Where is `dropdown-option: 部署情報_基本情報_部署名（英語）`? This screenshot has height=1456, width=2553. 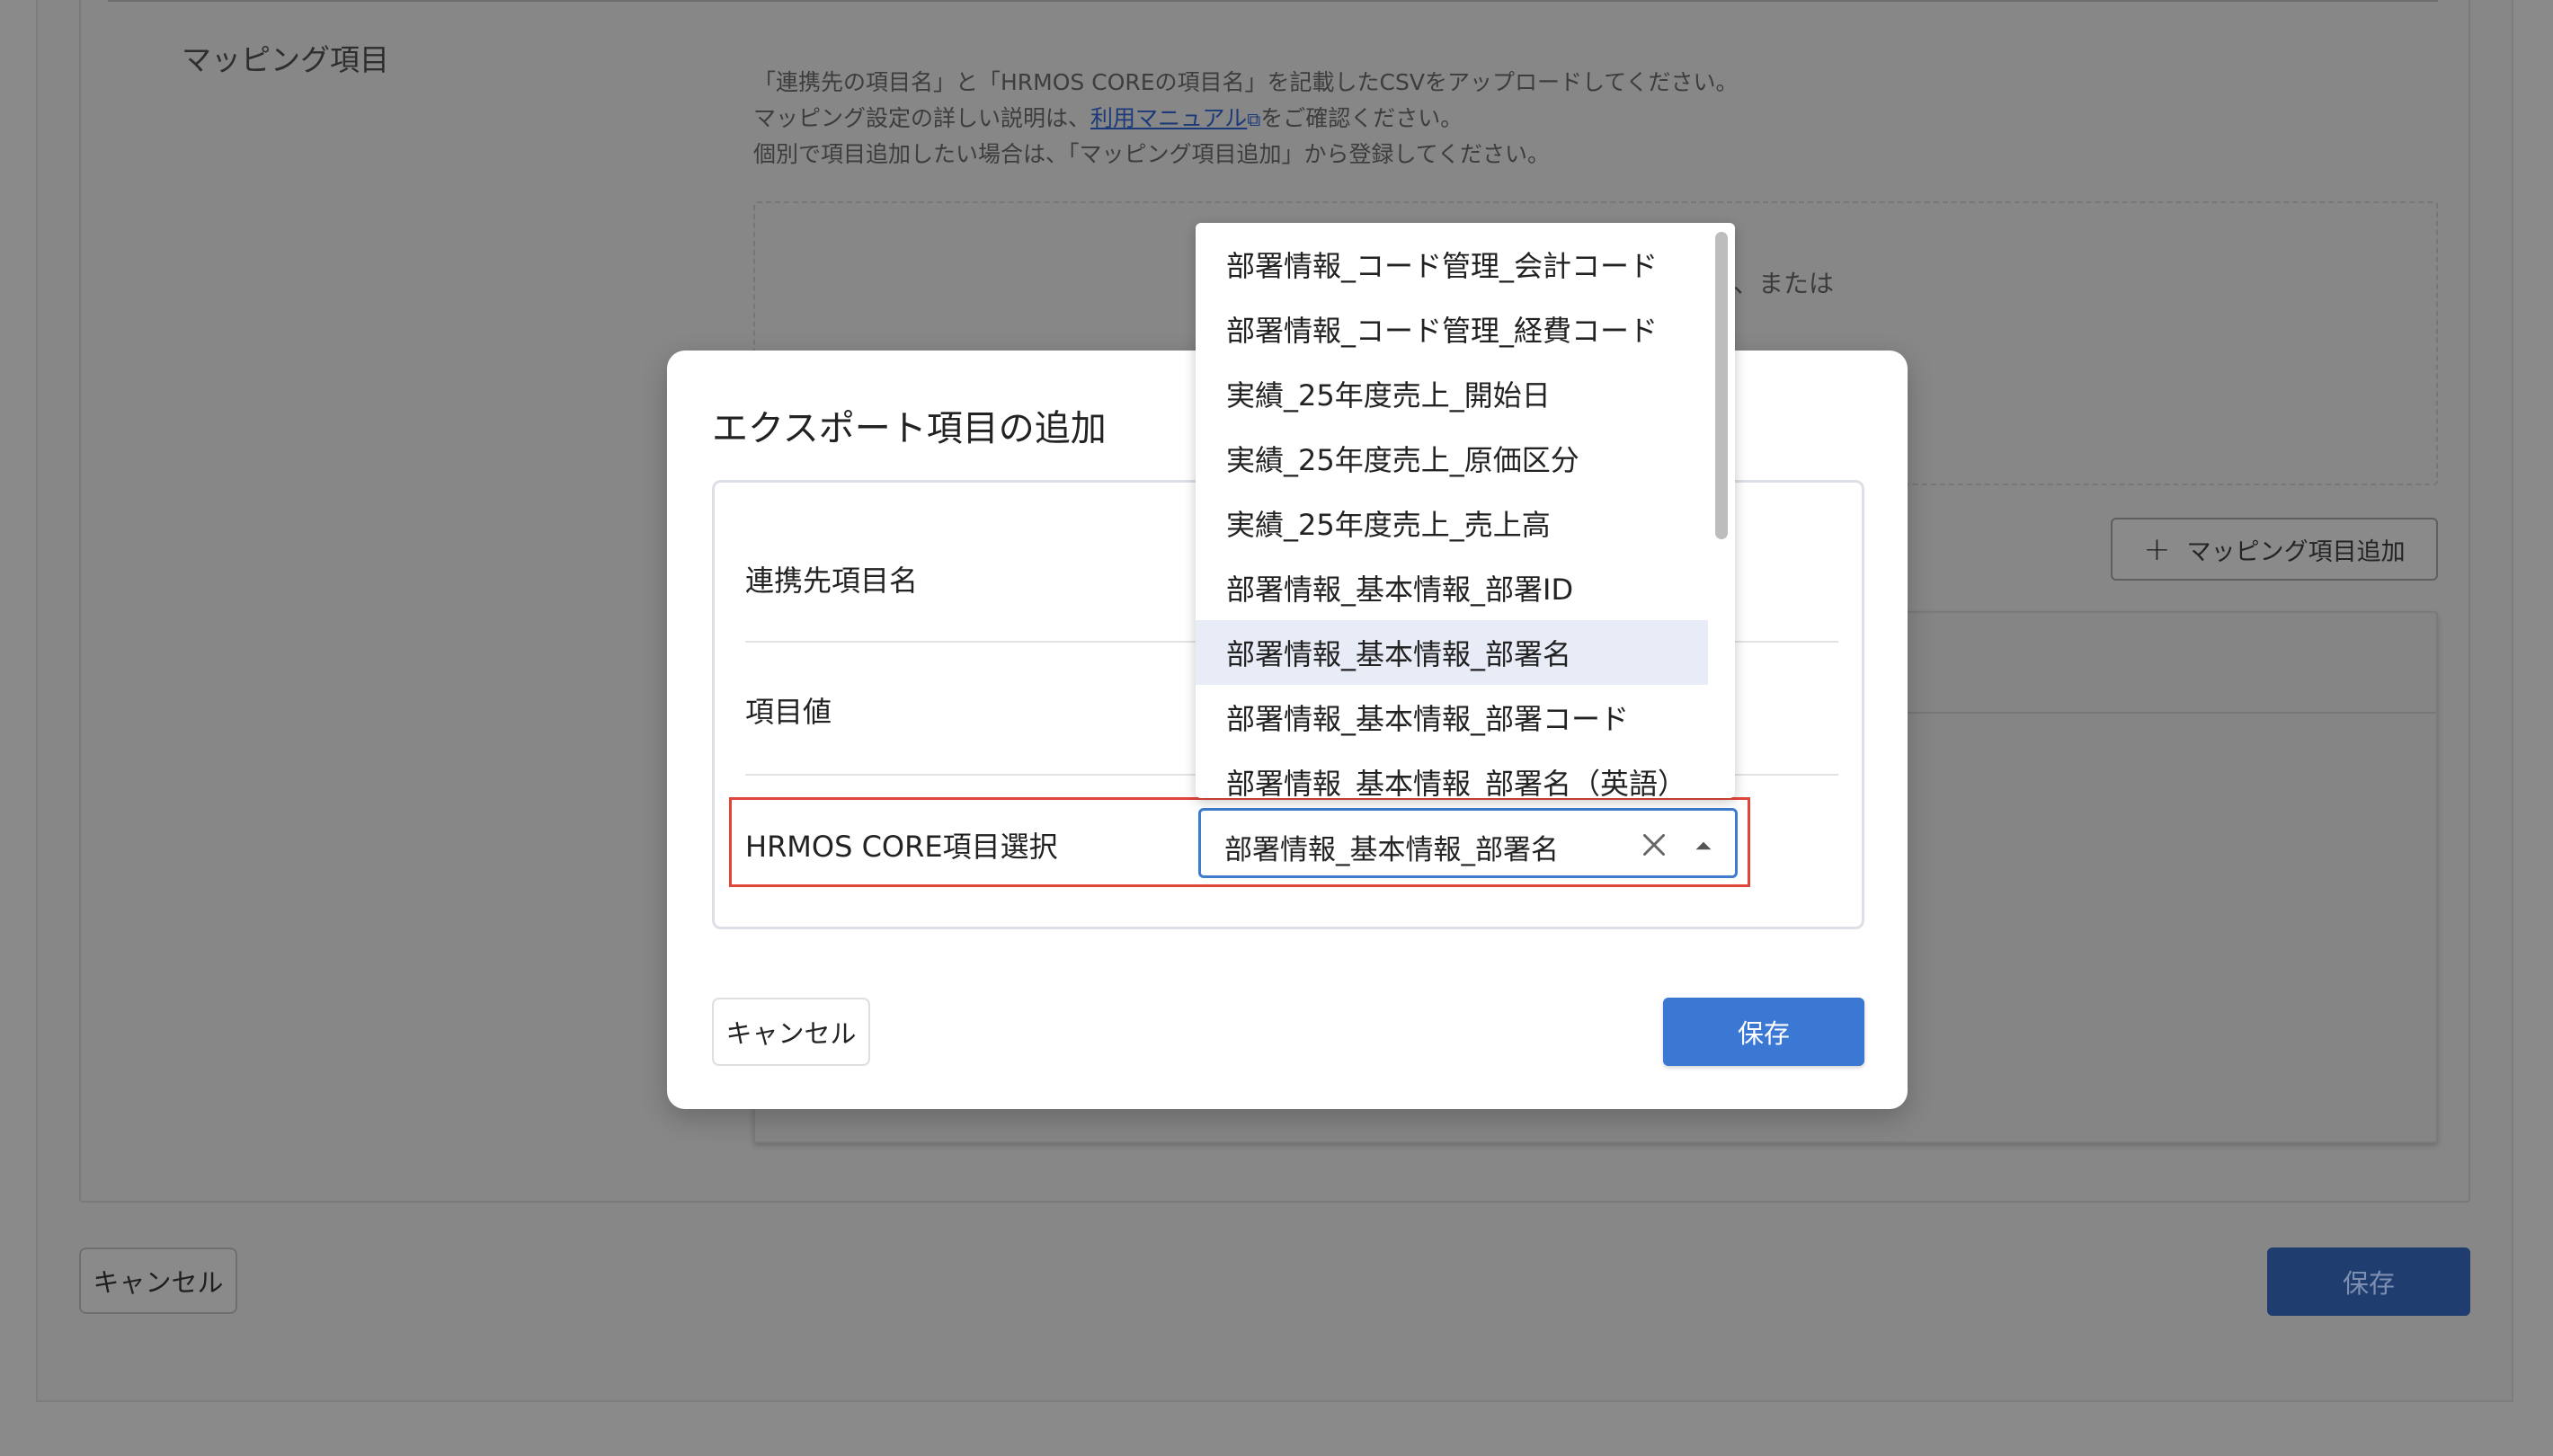
dropdown-option: 部署情報_基本情報_部署名（英語） is located at coordinates (1452, 774).